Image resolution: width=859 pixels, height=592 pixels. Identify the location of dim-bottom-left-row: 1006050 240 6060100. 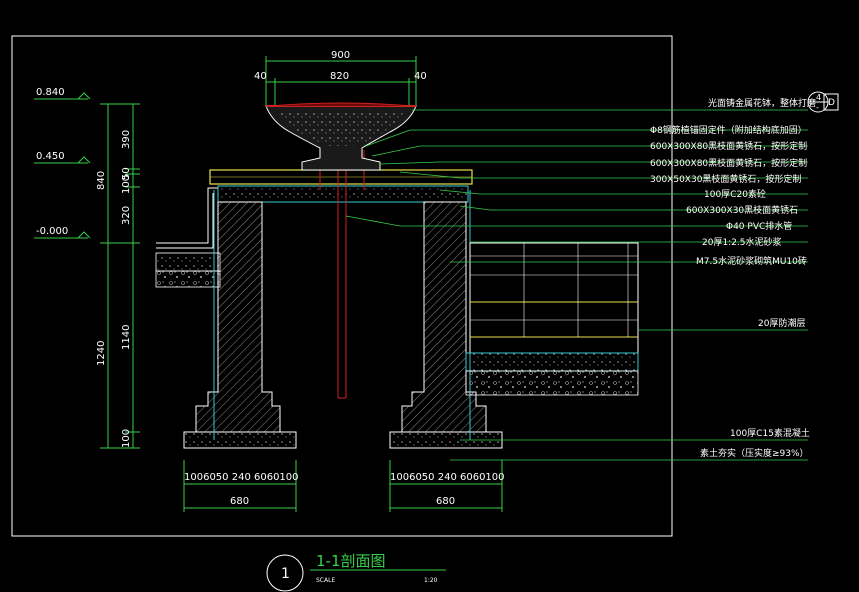
(241, 477).